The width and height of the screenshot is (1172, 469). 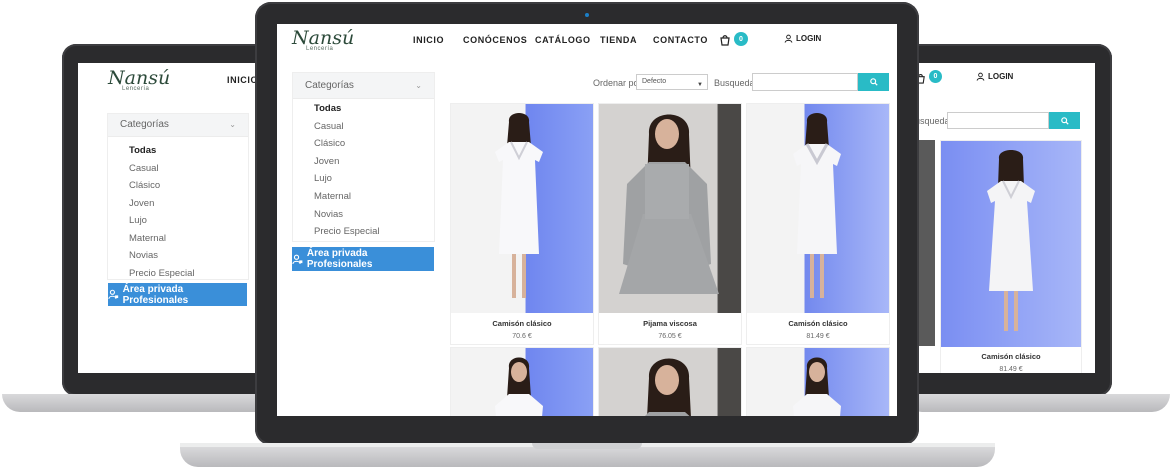 I want to click on category-novias: Novias, so click(x=363, y=215).